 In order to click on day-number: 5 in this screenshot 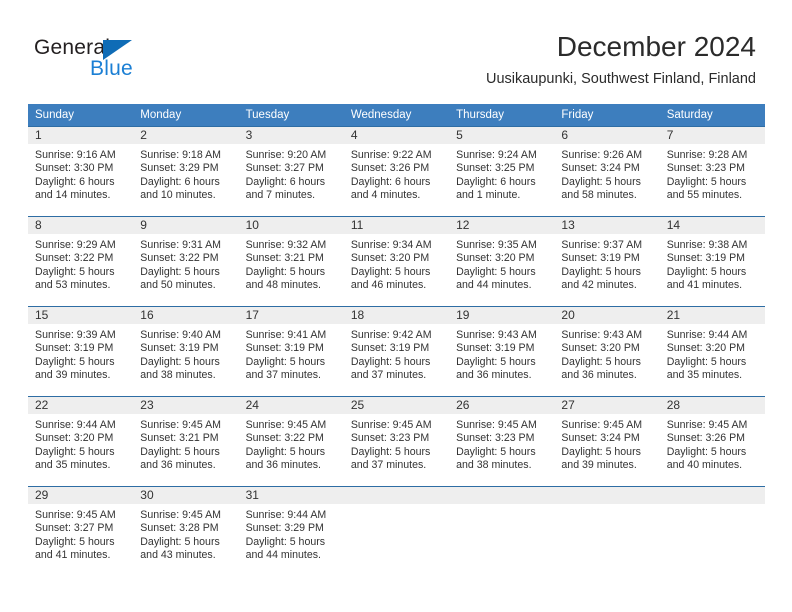, I will do `click(502, 135)`.